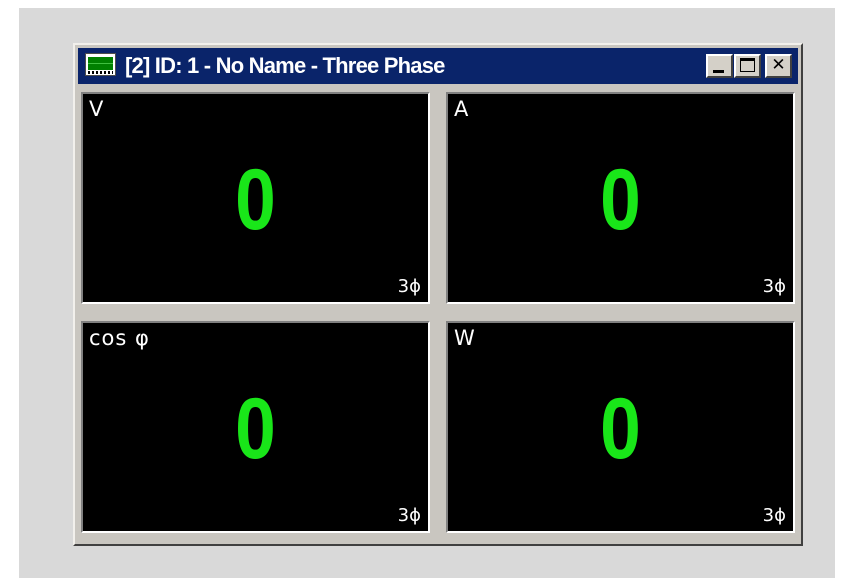  I want to click on app-icon-screen, so click(100, 63).